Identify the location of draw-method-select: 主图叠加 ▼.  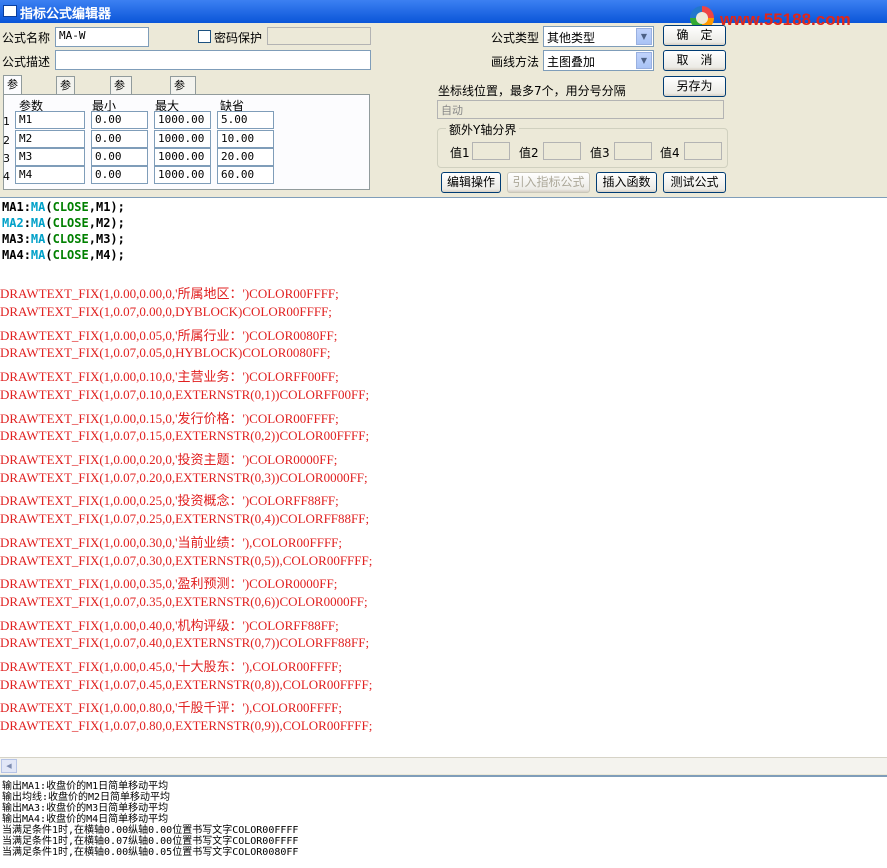
(598, 60).